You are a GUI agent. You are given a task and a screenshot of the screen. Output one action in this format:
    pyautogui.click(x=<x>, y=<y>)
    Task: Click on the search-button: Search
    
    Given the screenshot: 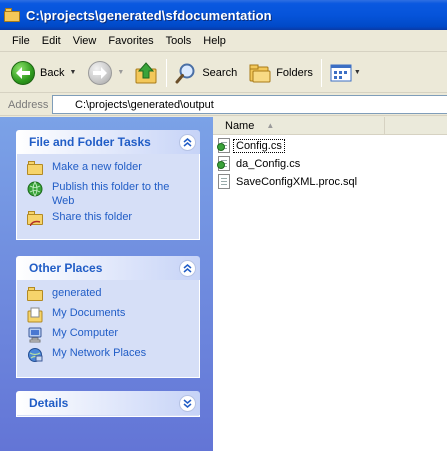 What is the action you would take?
    pyautogui.click(x=206, y=73)
    